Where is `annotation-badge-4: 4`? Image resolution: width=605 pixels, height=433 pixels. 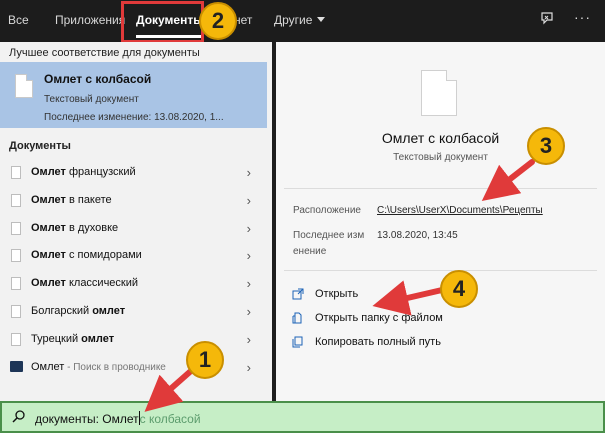
annotation-badge-4: 4 is located at coordinates (459, 289).